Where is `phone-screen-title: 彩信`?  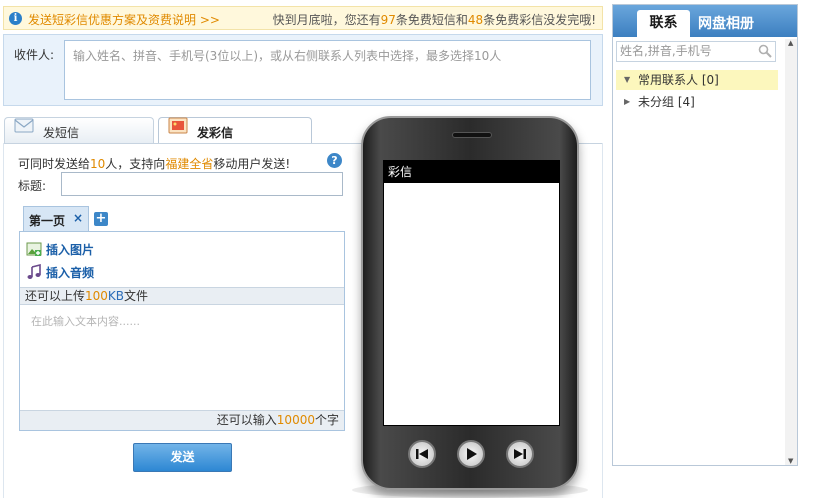 phone-screen-title: 彩信 is located at coordinates (471, 172).